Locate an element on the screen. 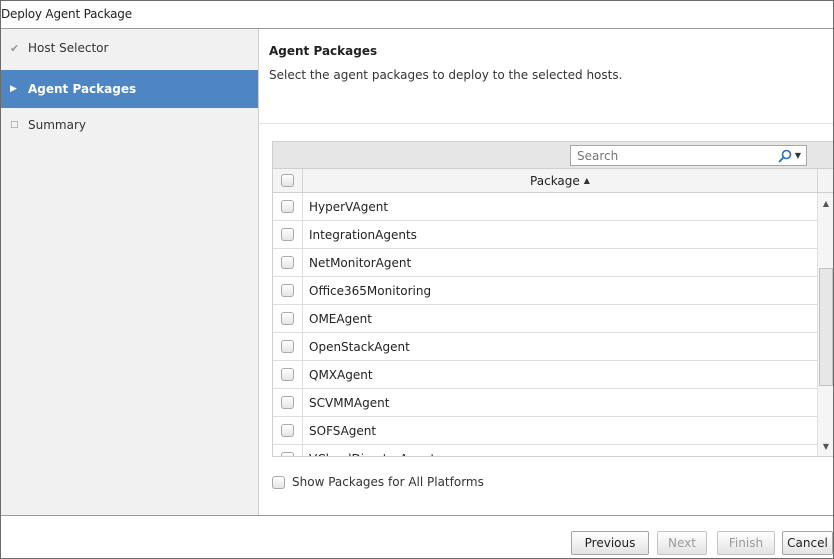 The height and width of the screenshot is (559, 834). table-row: QMXAgent is located at coordinates (545, 375).